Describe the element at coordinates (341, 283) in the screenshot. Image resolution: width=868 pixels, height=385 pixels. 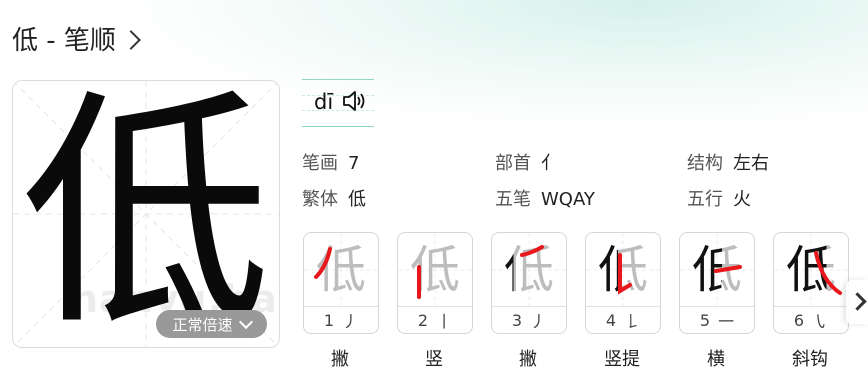
I see `stroke-card: 低1丿` at that location.